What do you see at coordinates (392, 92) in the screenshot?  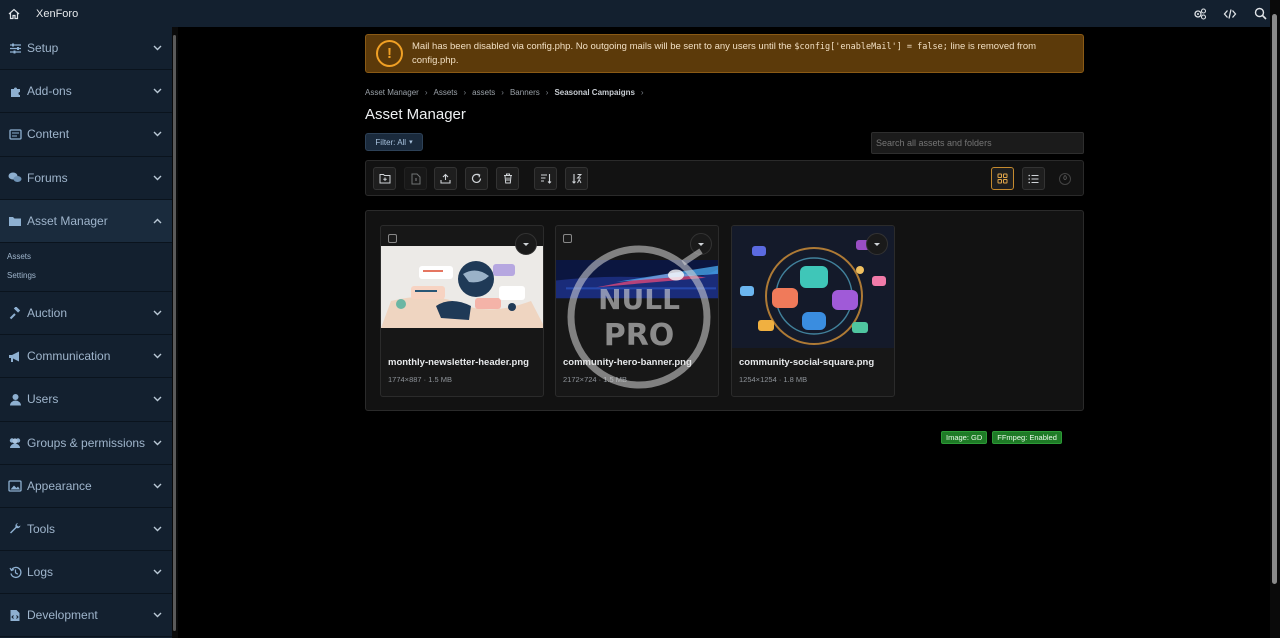 I see `breadcrumb-item: Asset Manager` at bounding box center [392, 92].